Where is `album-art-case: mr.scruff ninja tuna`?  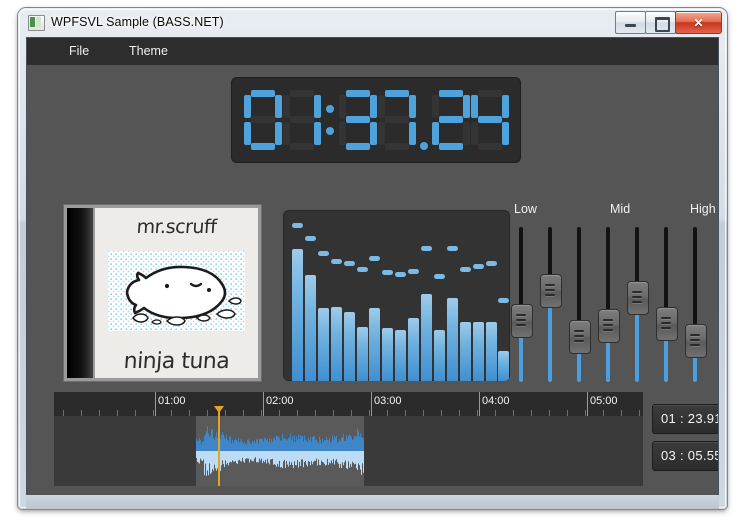 album-art-case: mr.scruff ninja tuna is located at coordinates (162, 293).